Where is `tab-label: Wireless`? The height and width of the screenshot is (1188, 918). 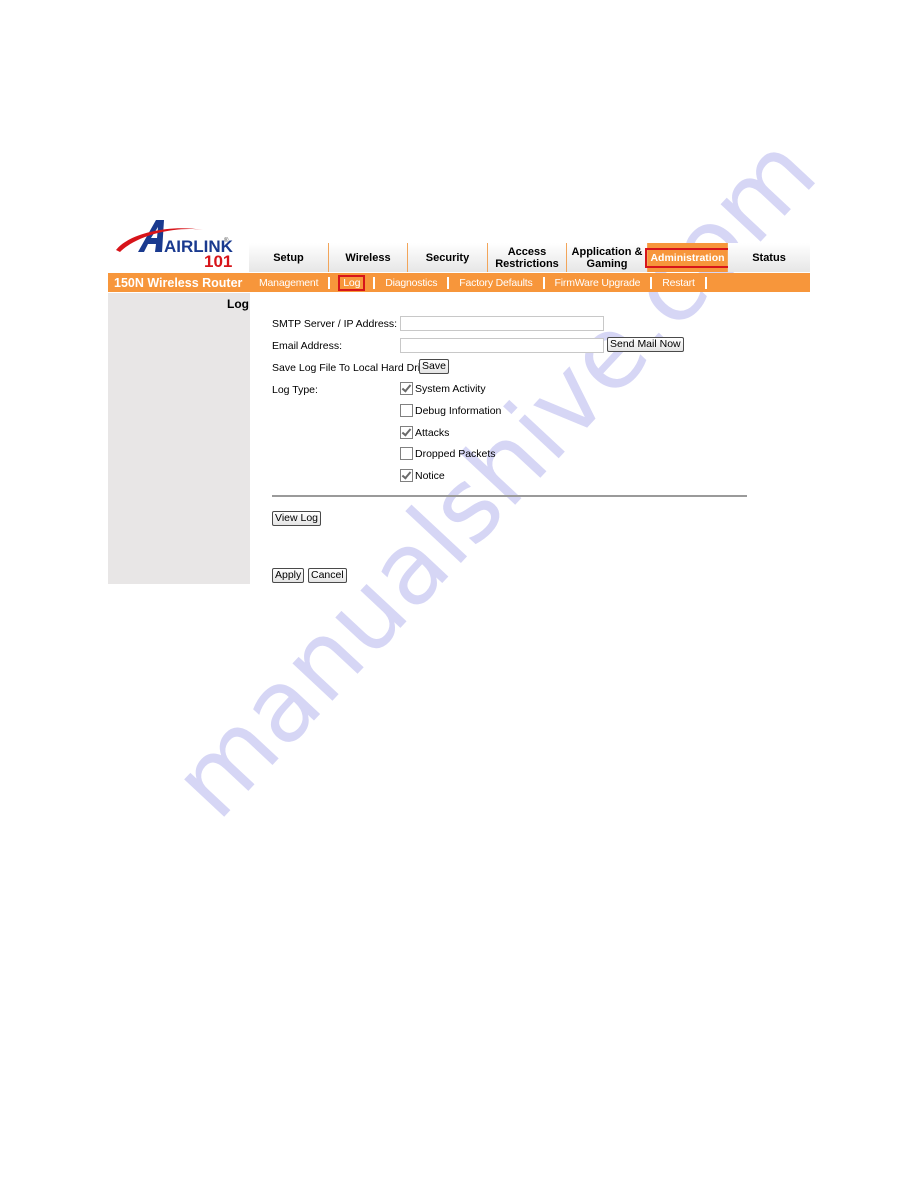 tab-label: Wireless is located at coordinates (368, 257).